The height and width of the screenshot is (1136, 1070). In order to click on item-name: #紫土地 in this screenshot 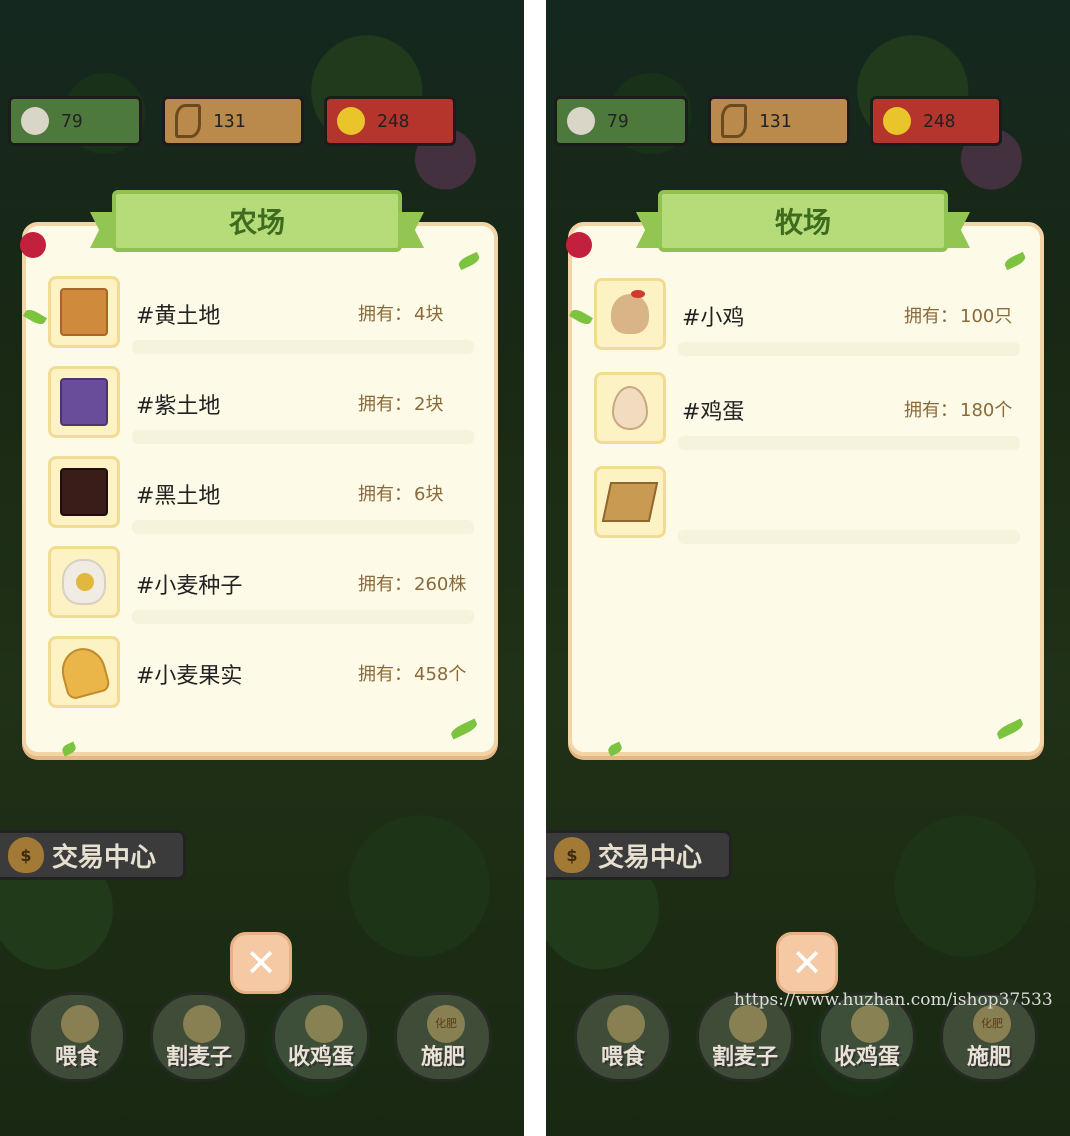, I will do `click(178, 406)`.